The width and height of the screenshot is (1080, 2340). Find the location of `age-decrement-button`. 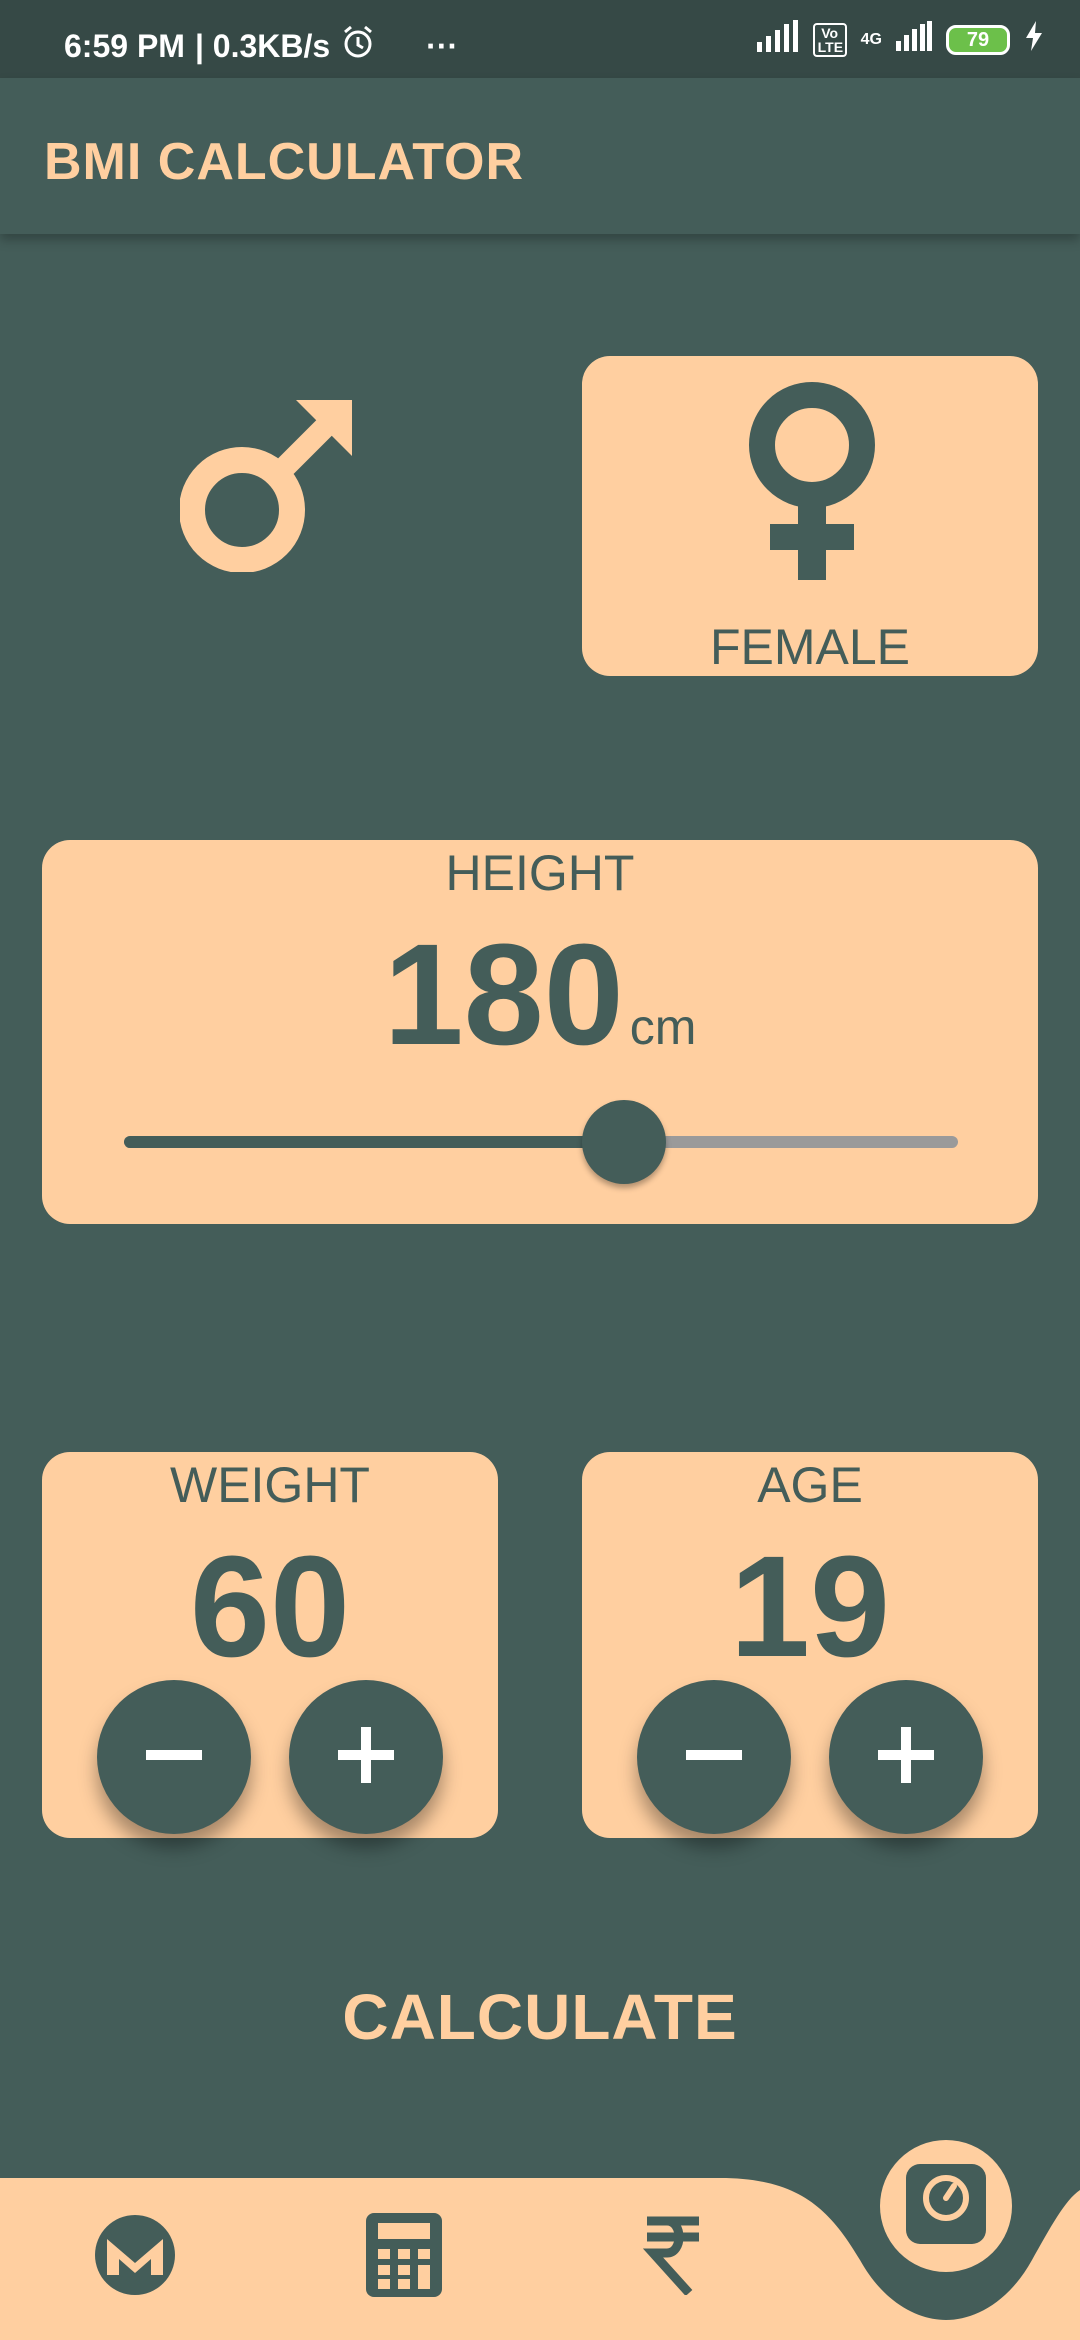

age-decrement-button is located at coordinates (714, 1757).